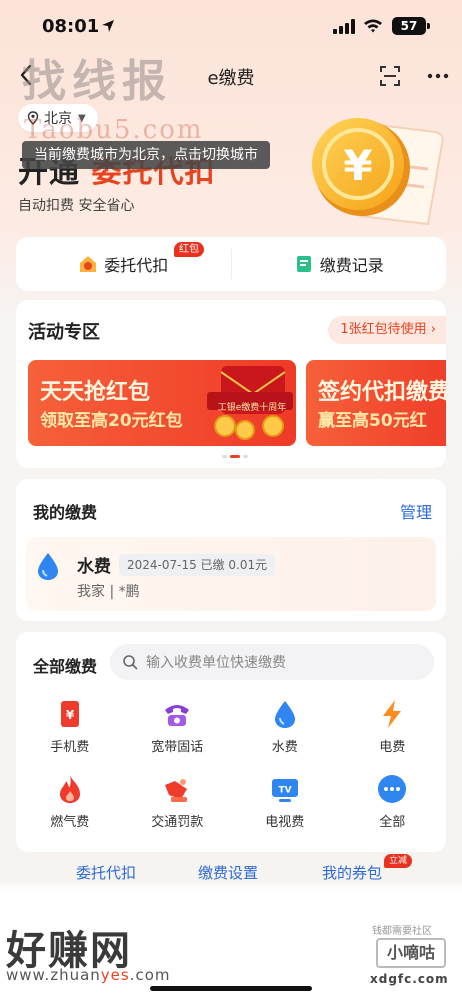 Image resolution: width=462 pixels, height=1000 pixels. Describe the element at coordinates (136, 265) in the screenshot. I see `quick-item-entrust-label: 委托代扣` at that location.